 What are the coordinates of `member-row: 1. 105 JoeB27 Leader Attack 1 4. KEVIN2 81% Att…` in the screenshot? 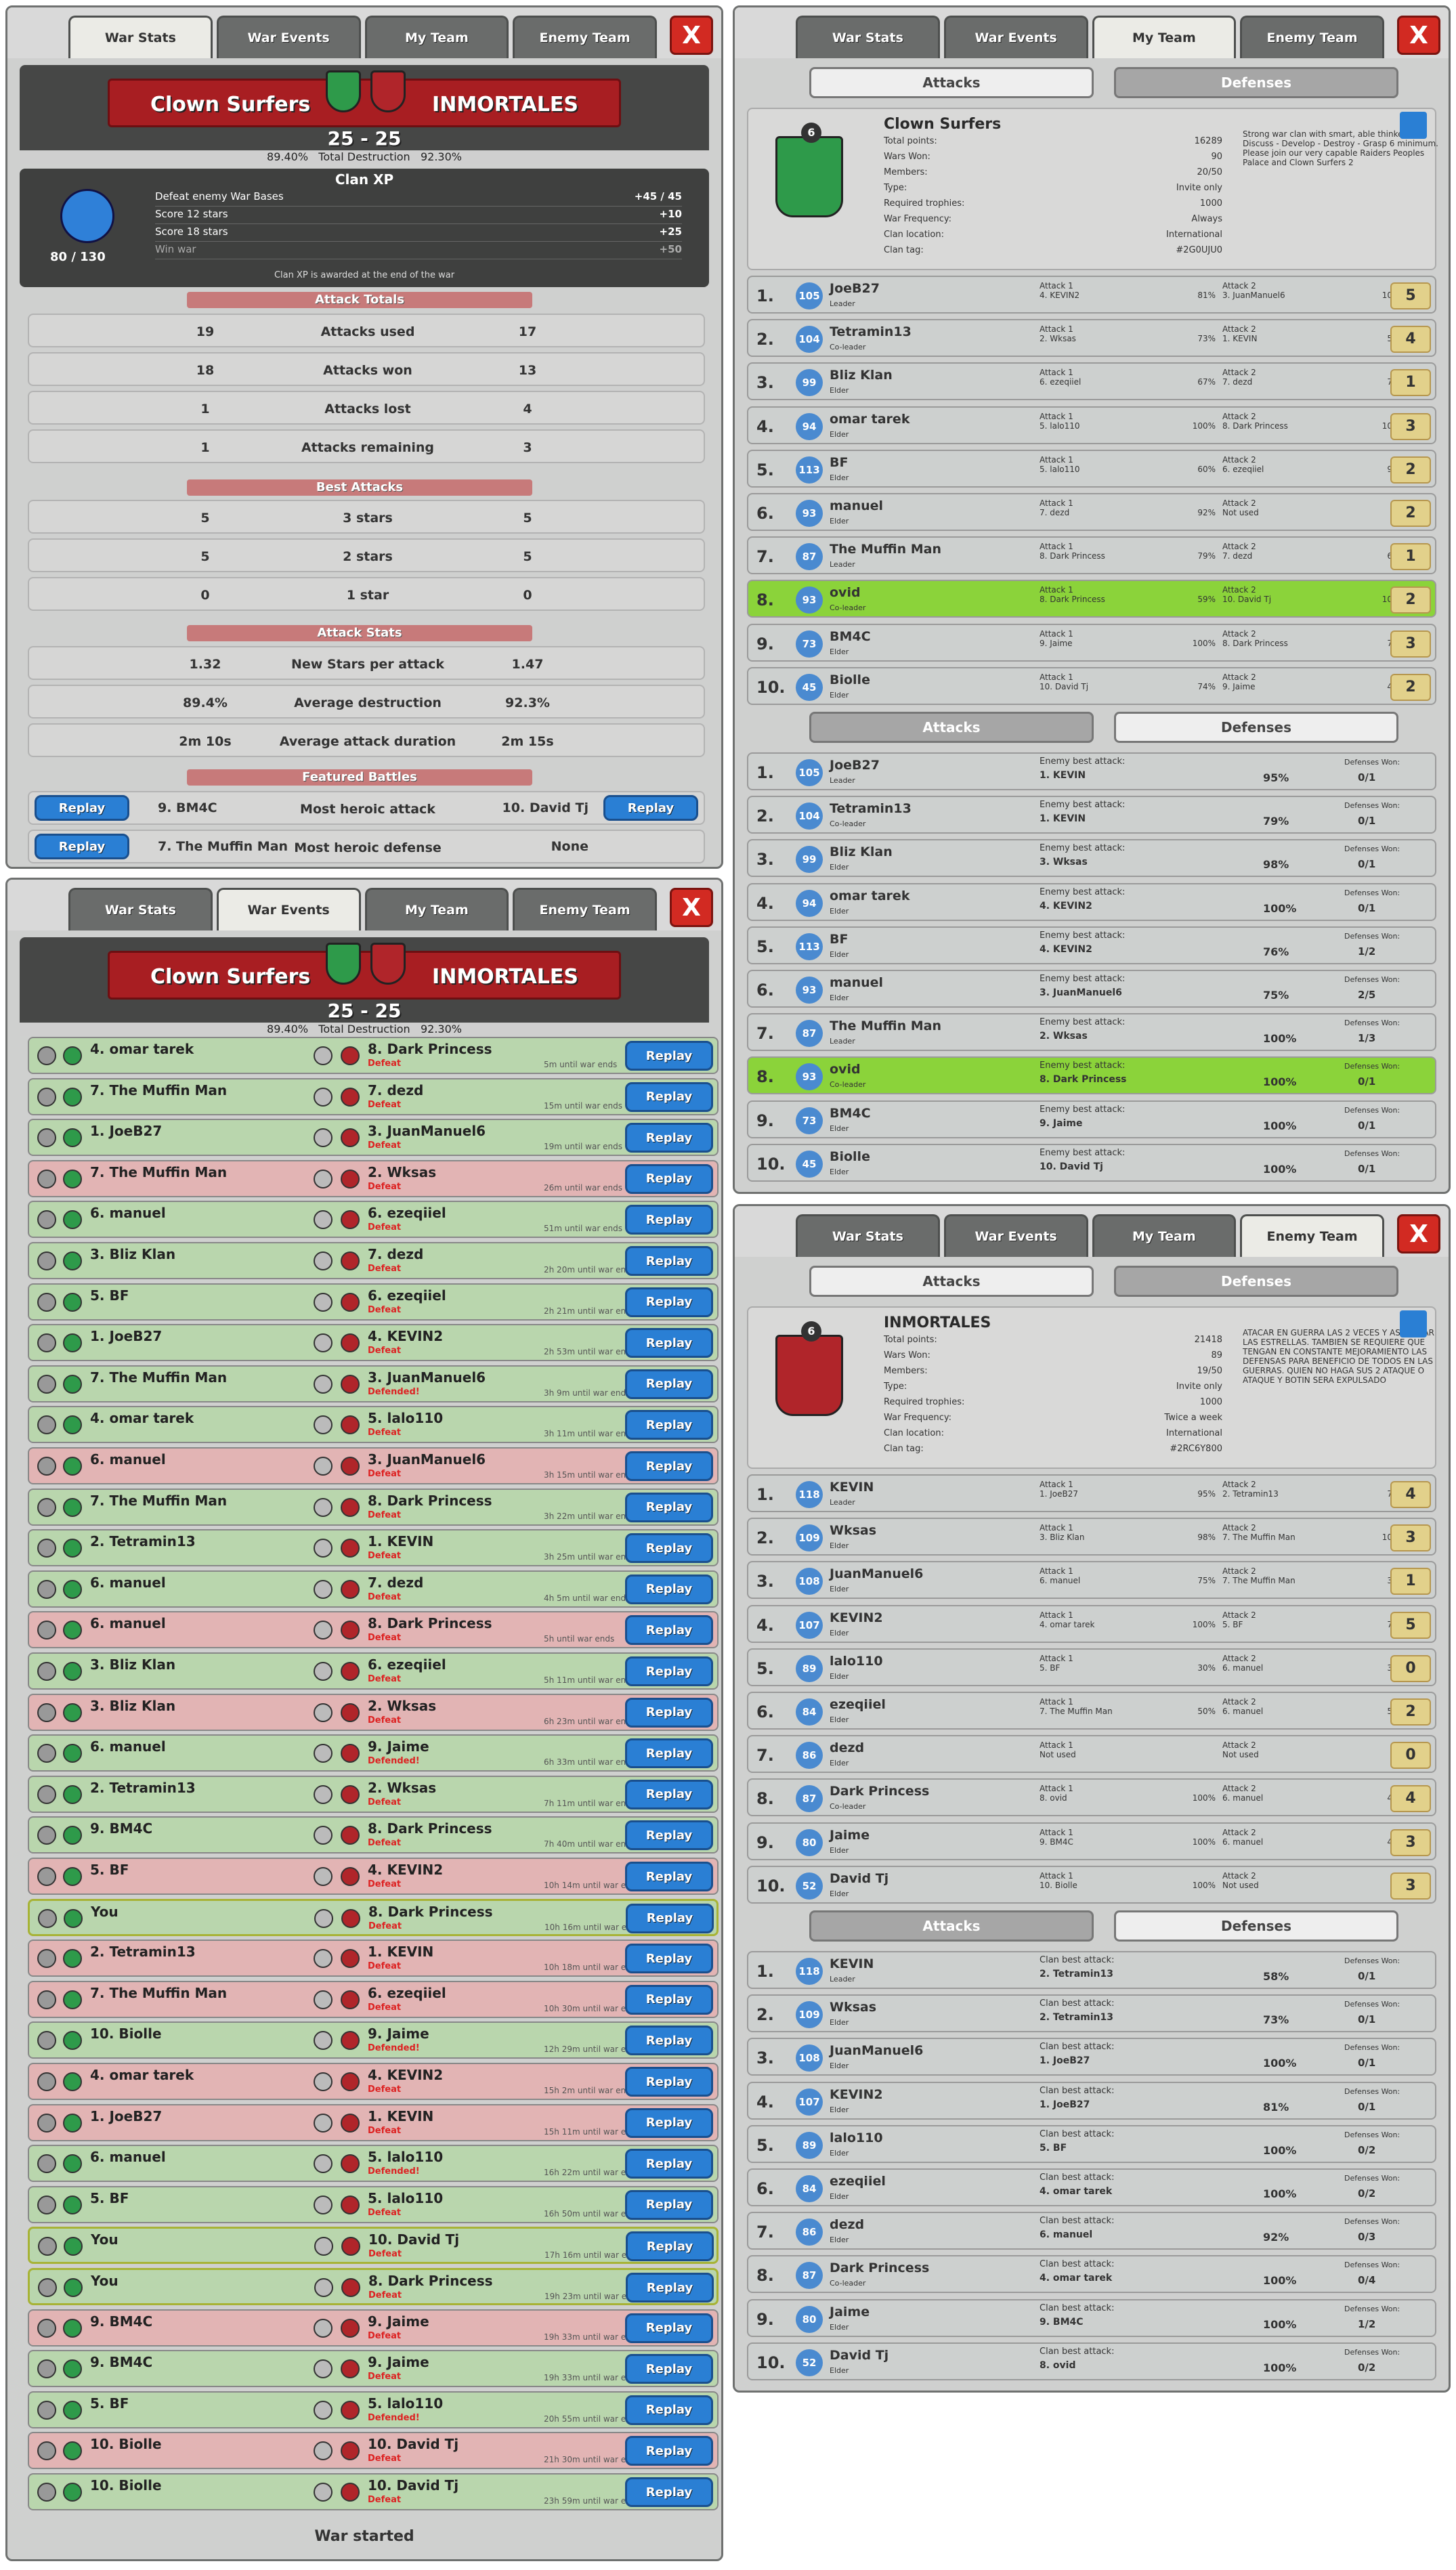 It's located at (1091, 295).